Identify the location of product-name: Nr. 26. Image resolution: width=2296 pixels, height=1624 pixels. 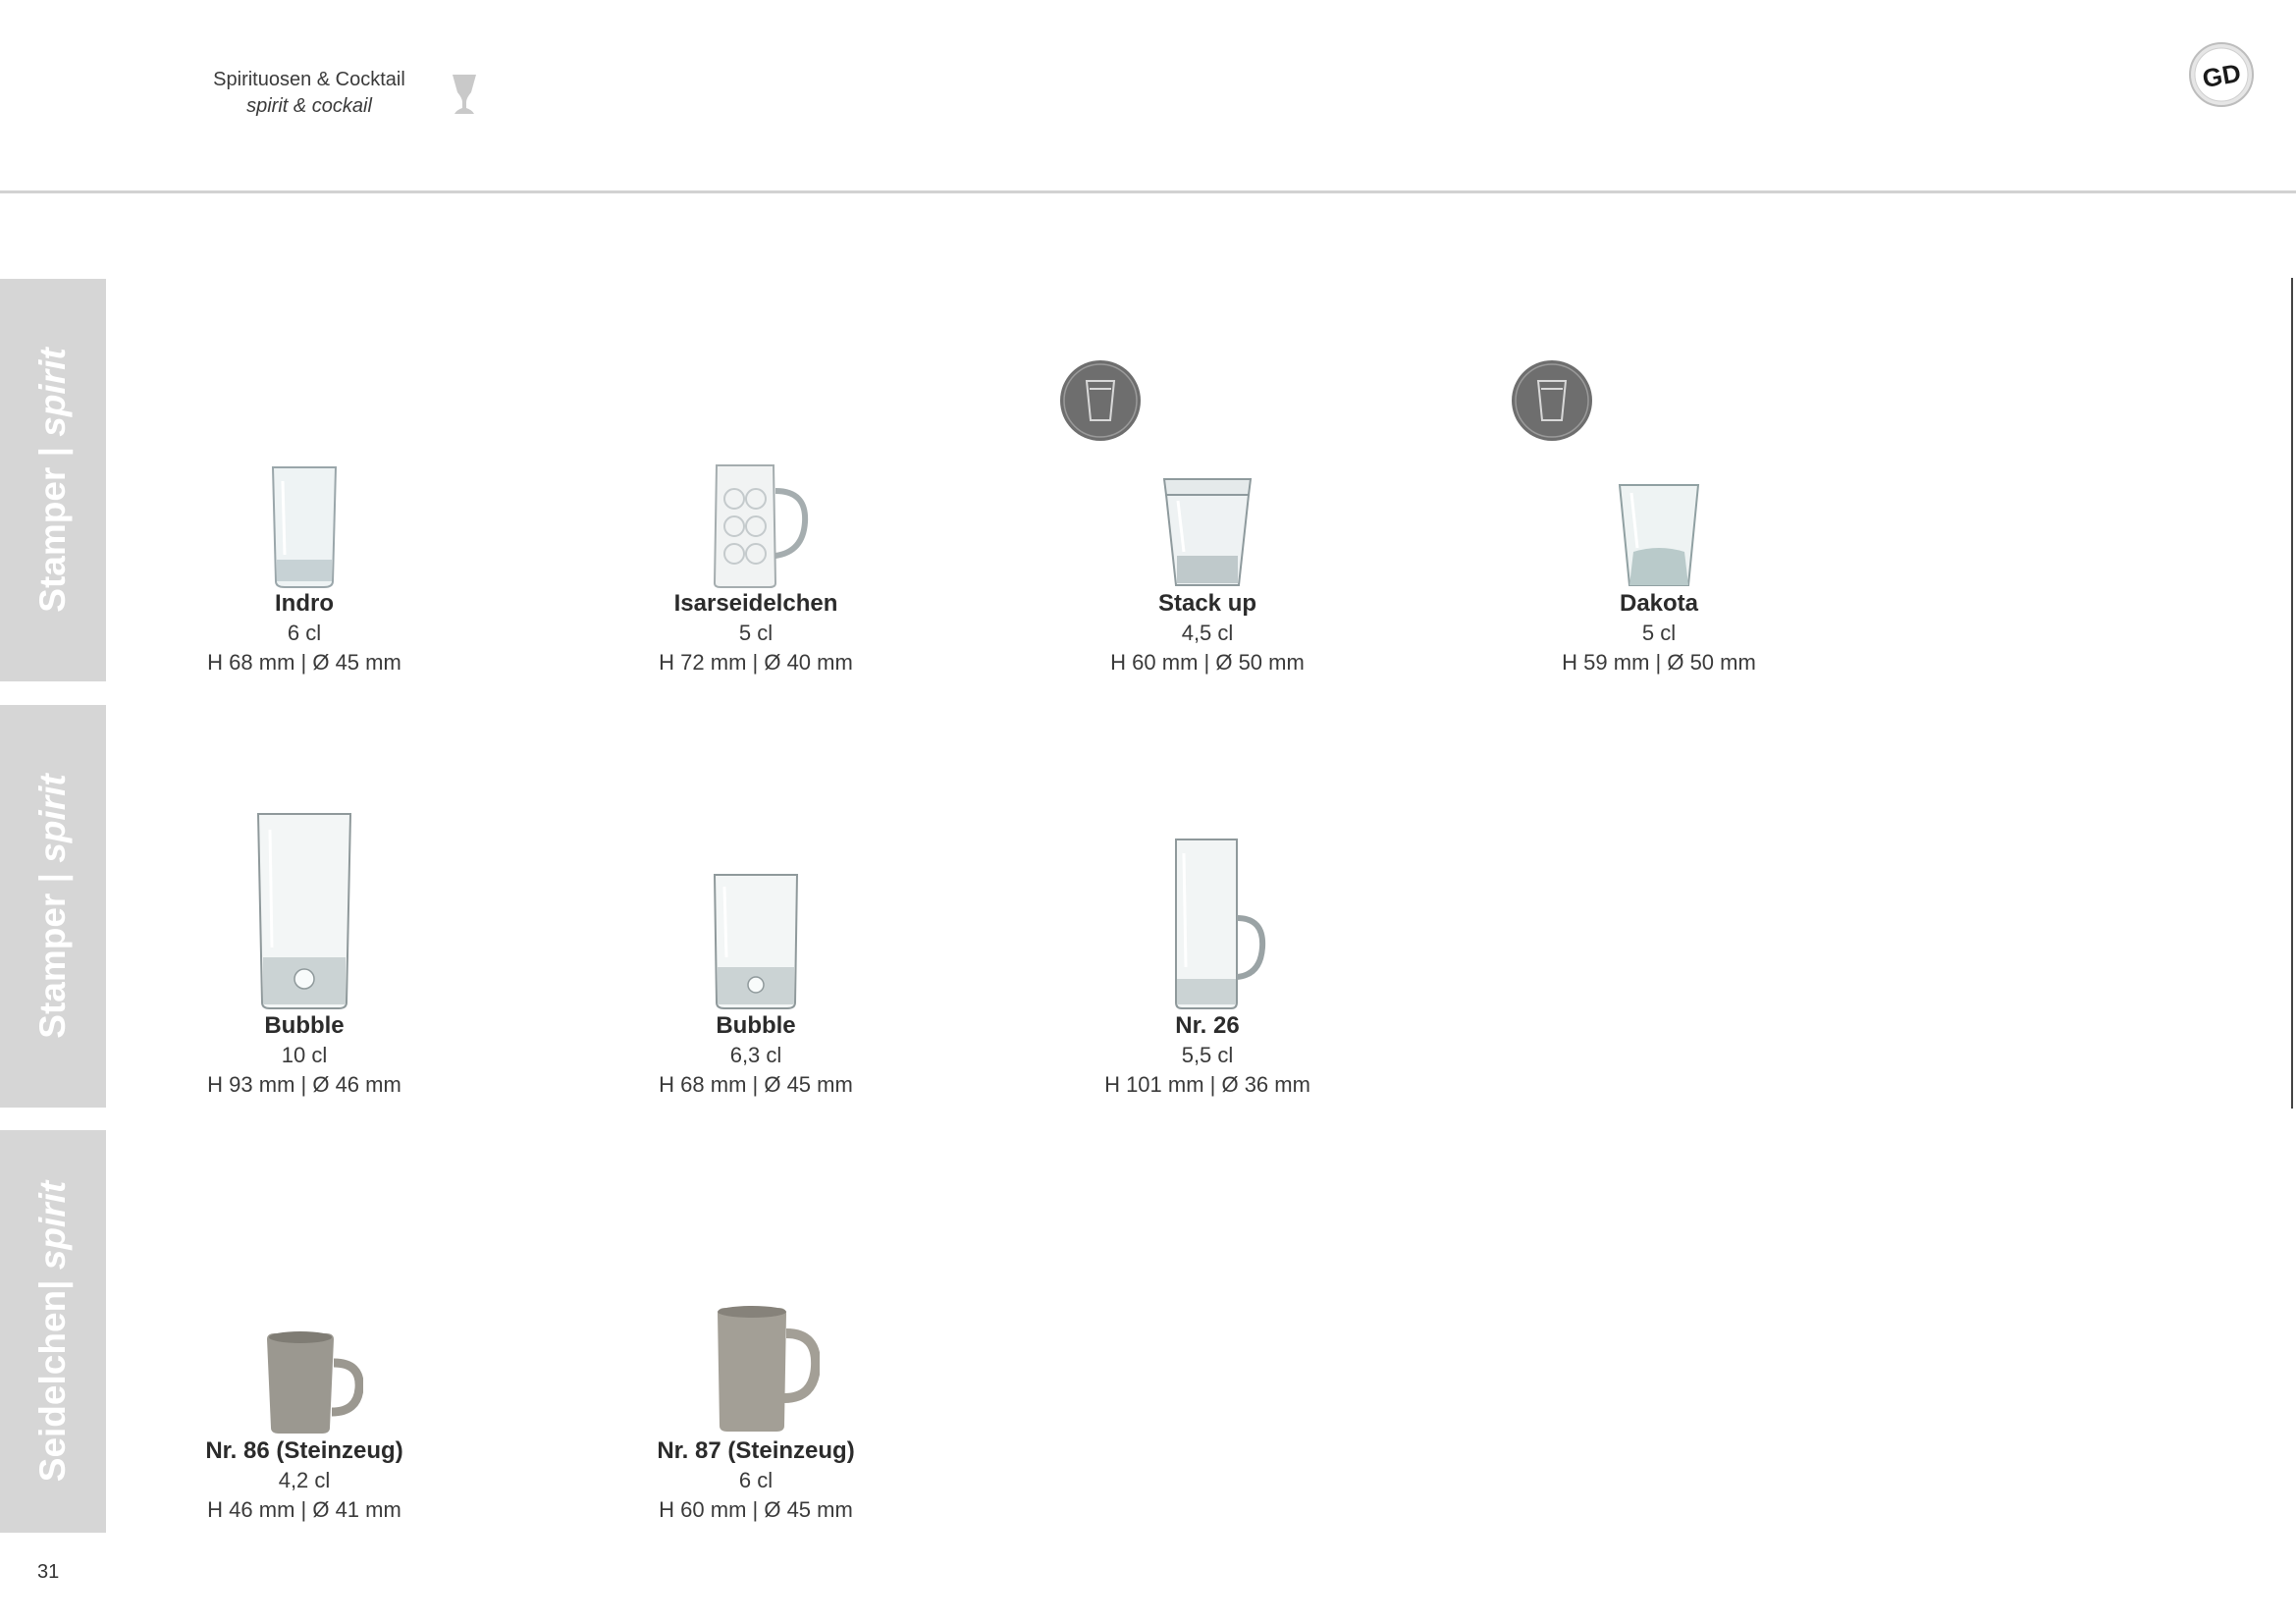
(1207, 1025).